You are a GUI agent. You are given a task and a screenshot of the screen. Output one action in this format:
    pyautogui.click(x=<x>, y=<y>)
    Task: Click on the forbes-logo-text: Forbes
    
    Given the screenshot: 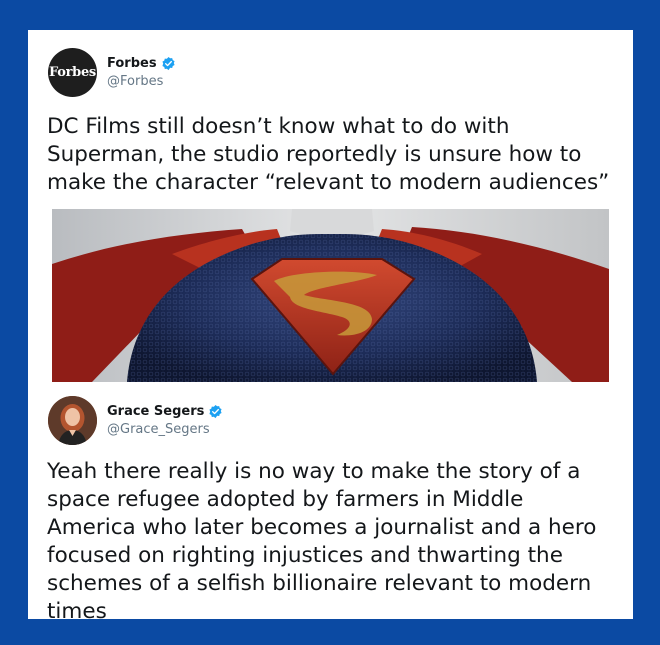 What is the action you would take?
    pyautogui.click(x=72, y=72)
    